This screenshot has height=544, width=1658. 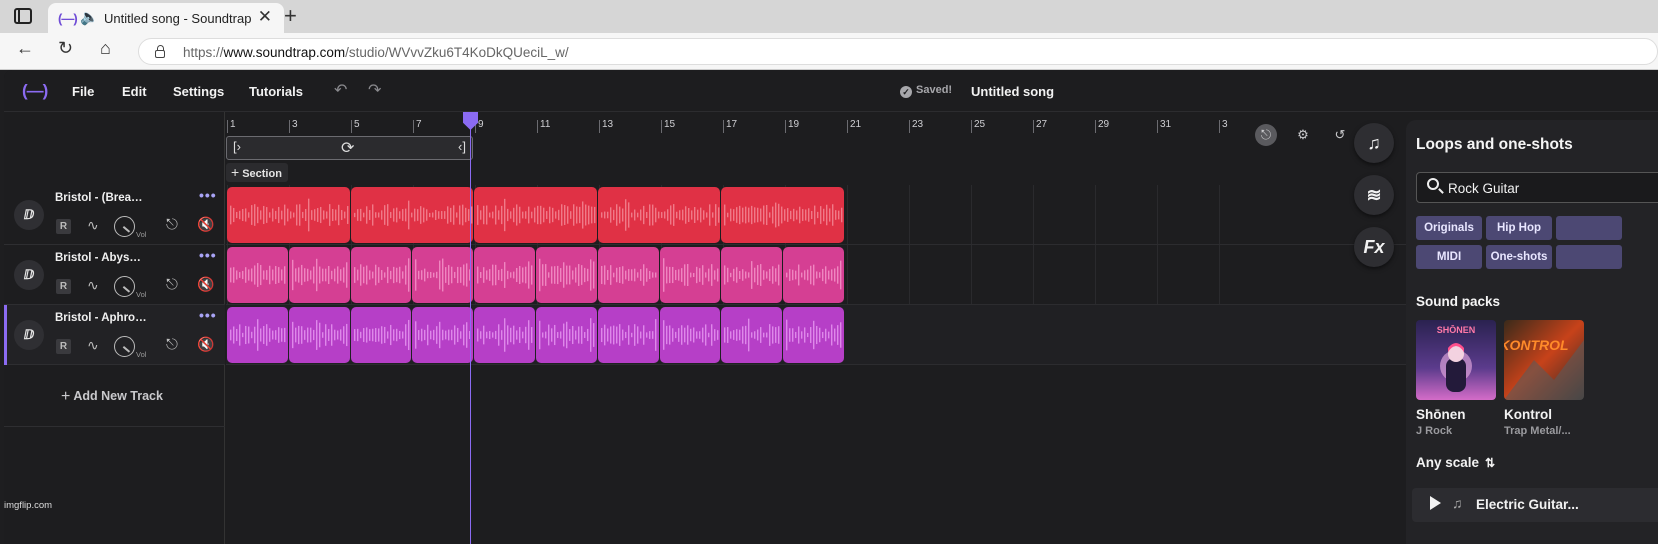 I want to click on browser-tab: (—) 🔈 Untitled song - Soundtrap ✕, so click(x=166, y=18).